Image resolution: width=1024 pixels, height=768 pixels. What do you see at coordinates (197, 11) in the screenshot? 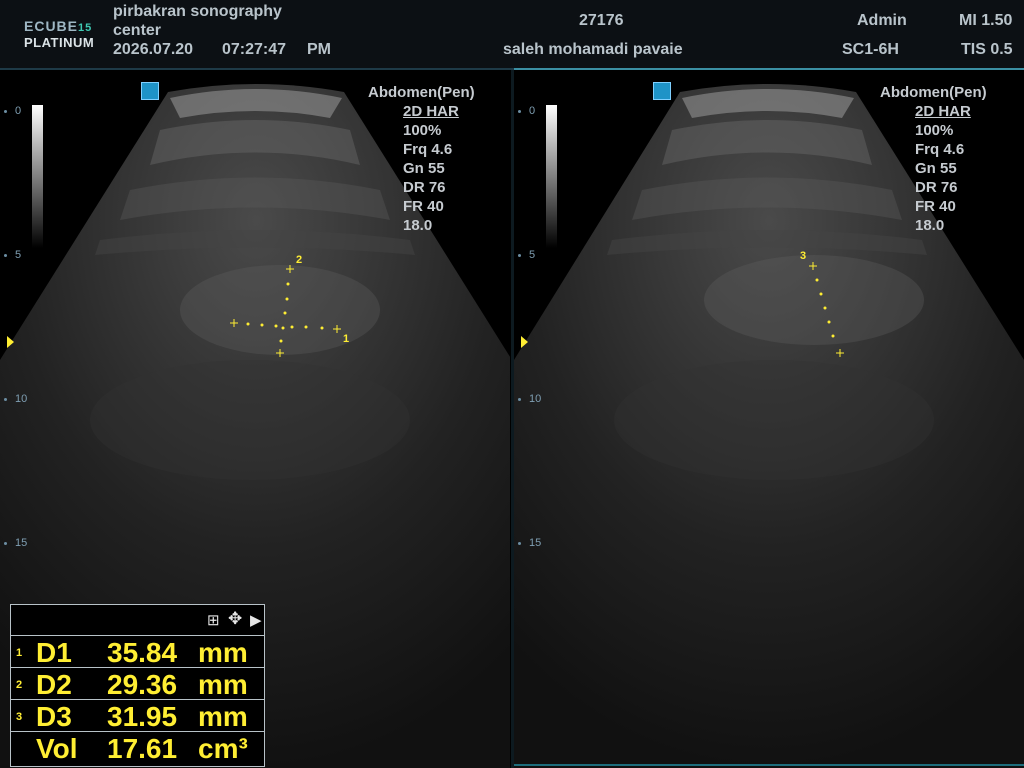
I see `clinic-name: pirbakran sonography` at bounding box center [197, 11].